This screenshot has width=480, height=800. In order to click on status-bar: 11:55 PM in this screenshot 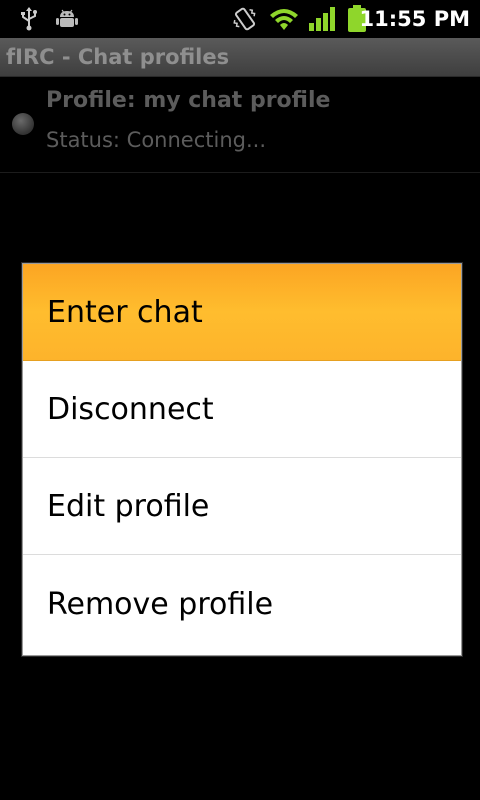, I will do `click(240, 19)`.